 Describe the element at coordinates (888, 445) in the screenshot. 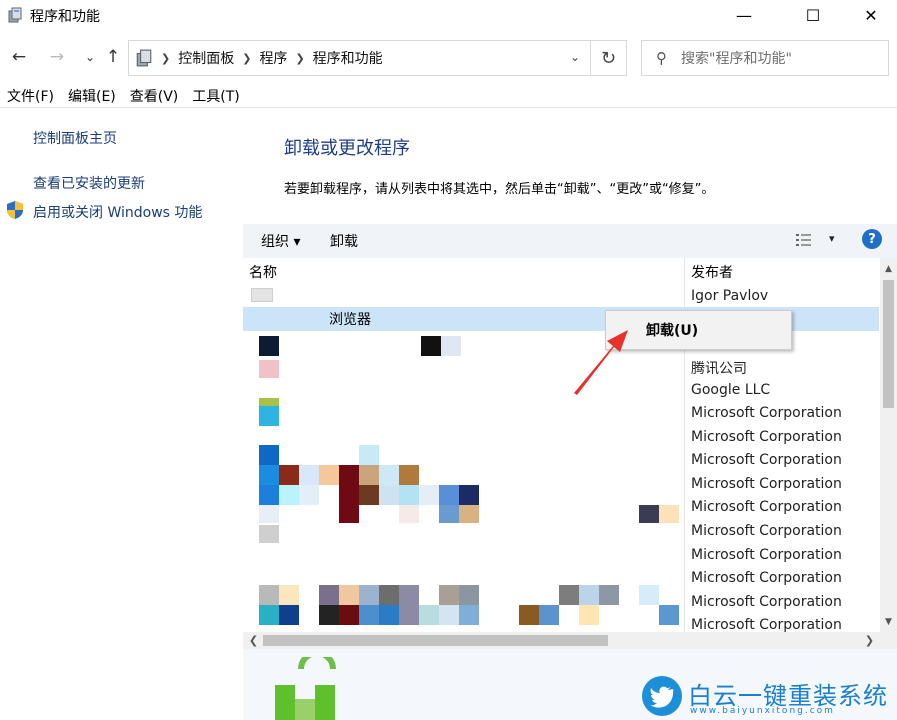

I see `vertical-scrollbar: ▲ ▼` at that location.